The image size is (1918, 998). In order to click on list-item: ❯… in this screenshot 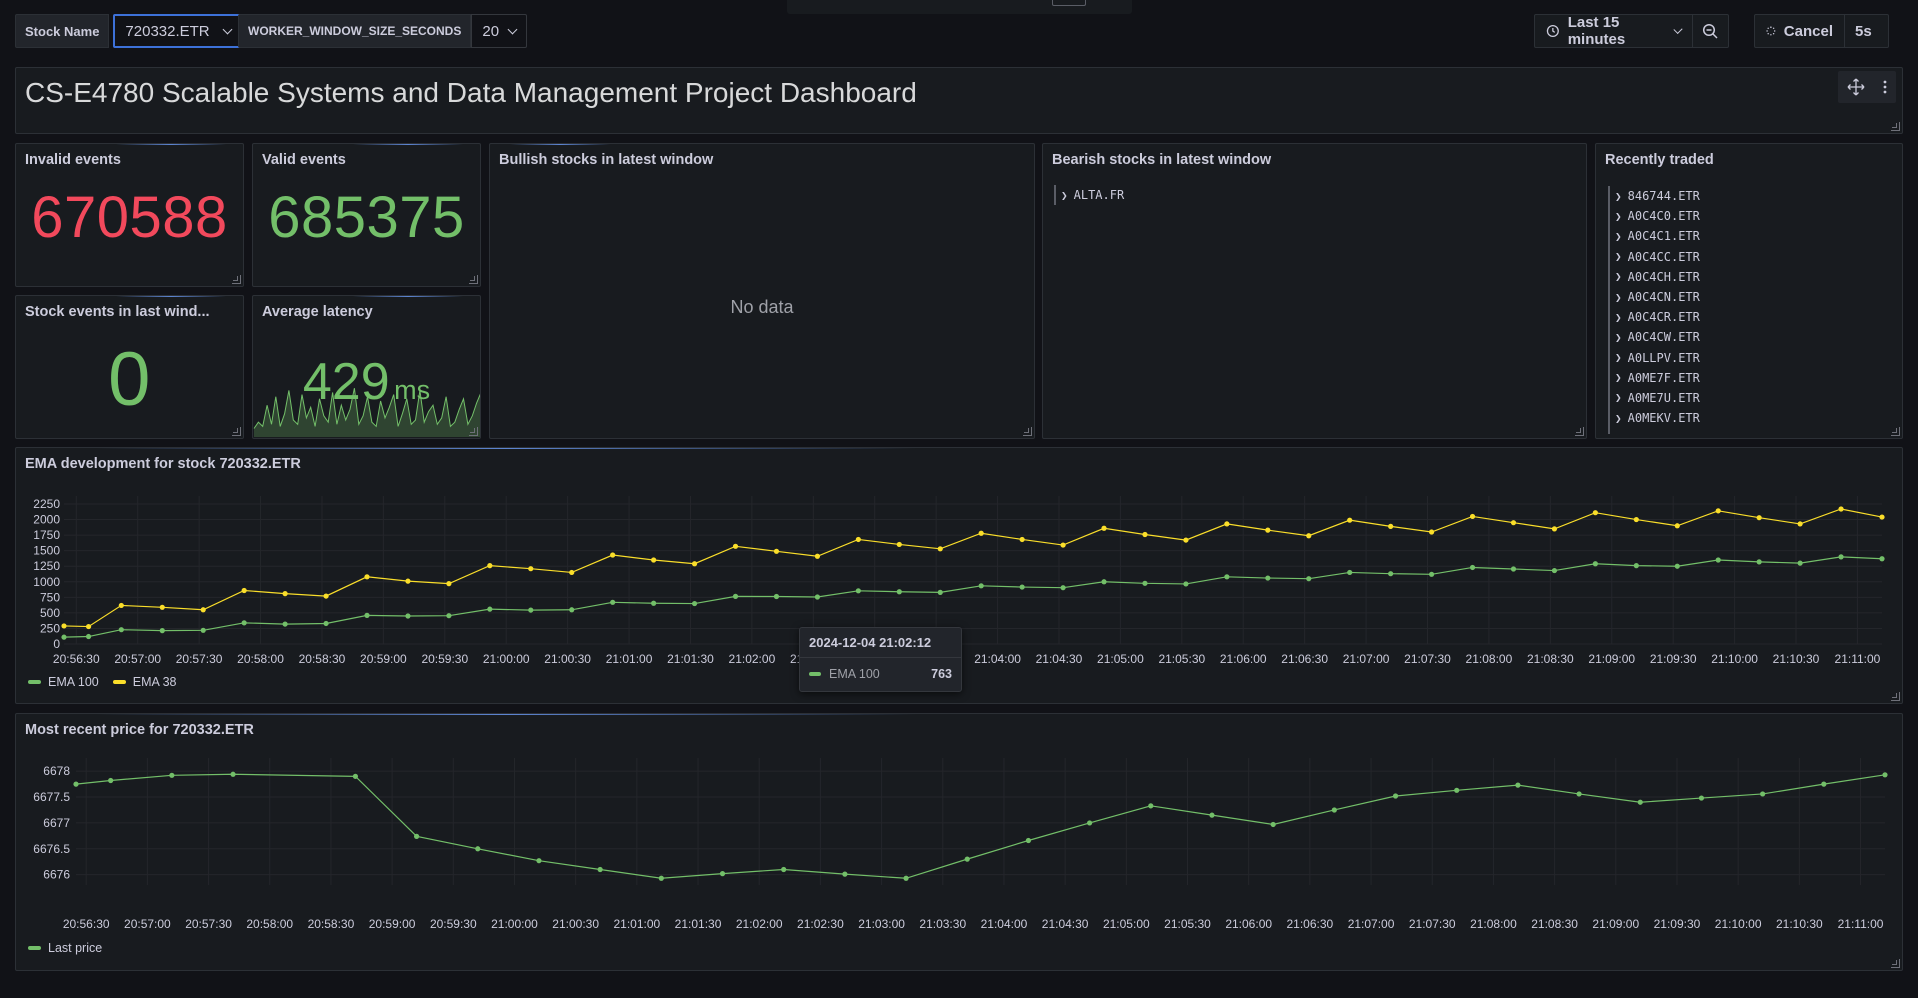, I will do `click(1654, 431)`.